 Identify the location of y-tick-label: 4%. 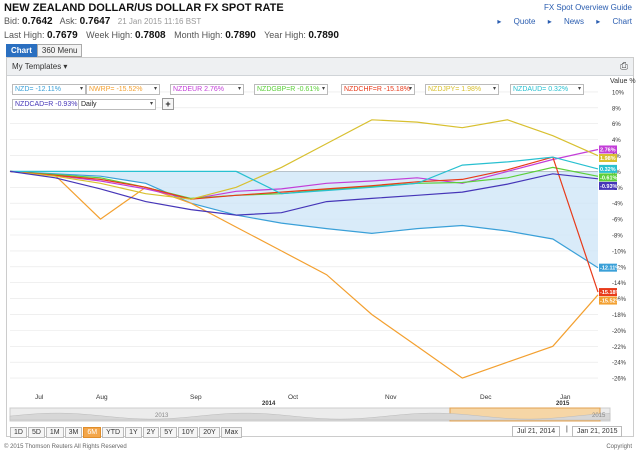
(616, 141).